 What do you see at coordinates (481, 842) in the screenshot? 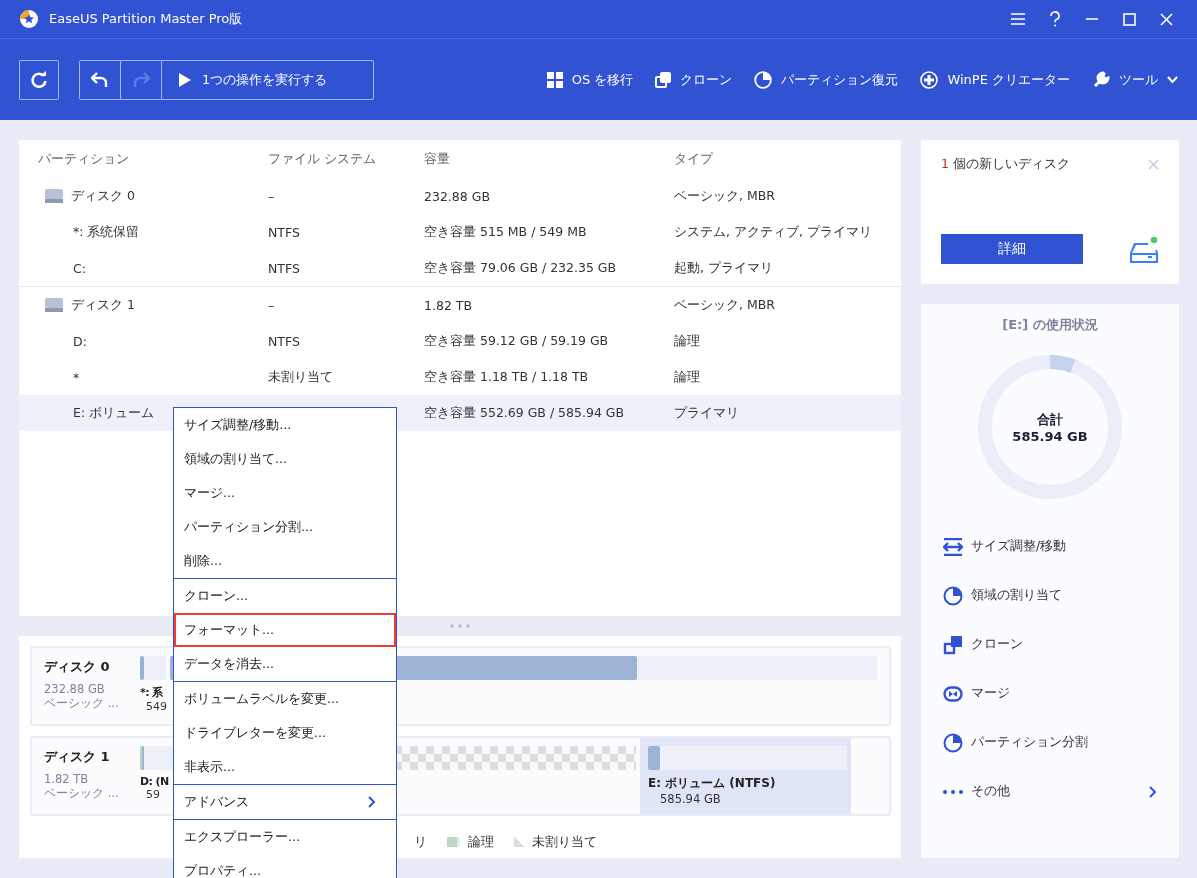
I see `legend-label: 論理` at bounding box center [481, 842].